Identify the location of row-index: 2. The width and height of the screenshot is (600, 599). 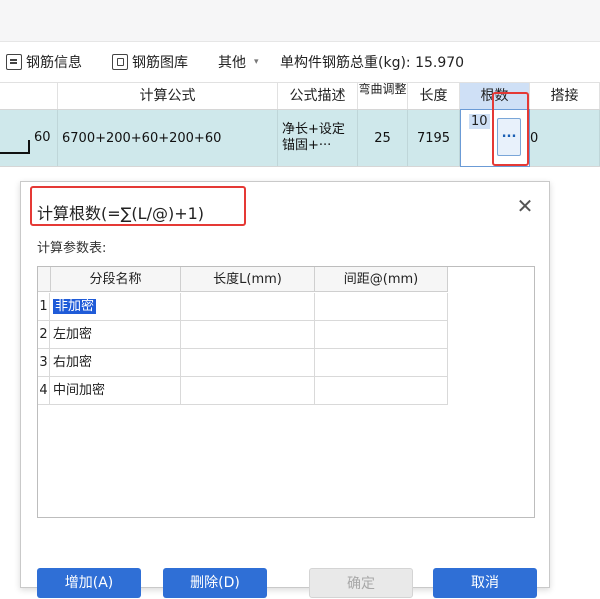
(44, 334).